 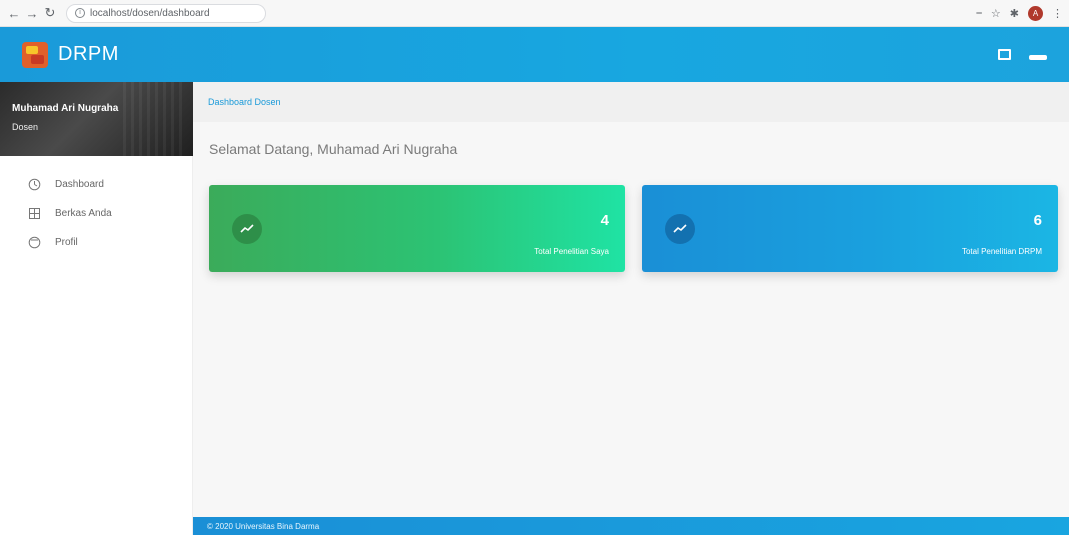 I want to click on user-role: Dosen, so click(x=25, y=127).